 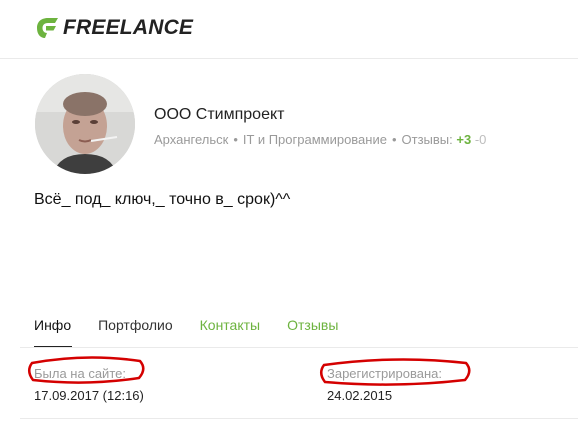 I want to click on last-seen-label: Была на сайте:, so click(x=80, y=373).